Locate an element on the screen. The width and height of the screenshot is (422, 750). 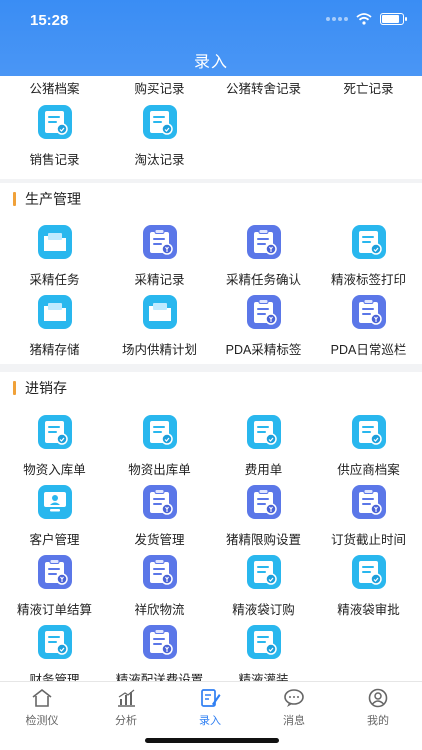
signal-icon is located at coordinates (337, 19).